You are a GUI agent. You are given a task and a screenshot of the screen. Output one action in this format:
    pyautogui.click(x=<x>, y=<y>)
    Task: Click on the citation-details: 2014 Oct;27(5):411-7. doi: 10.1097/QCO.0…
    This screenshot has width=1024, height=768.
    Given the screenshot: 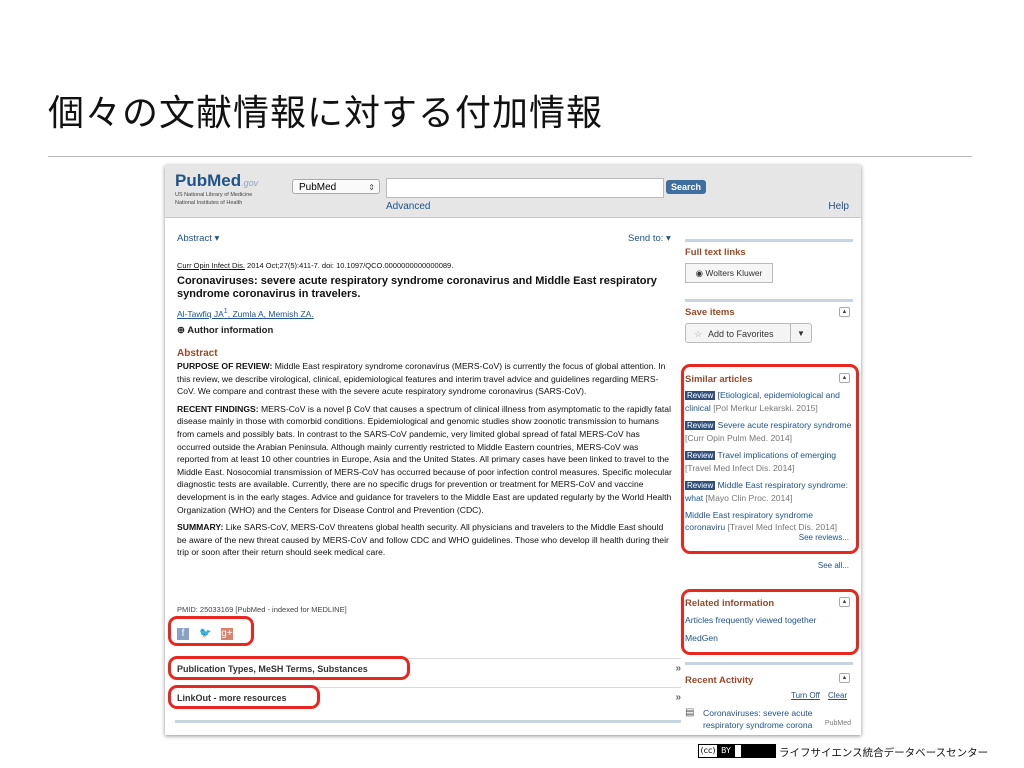 What is the action you would take?
    pyautogui.click(x=349, y=265)
    